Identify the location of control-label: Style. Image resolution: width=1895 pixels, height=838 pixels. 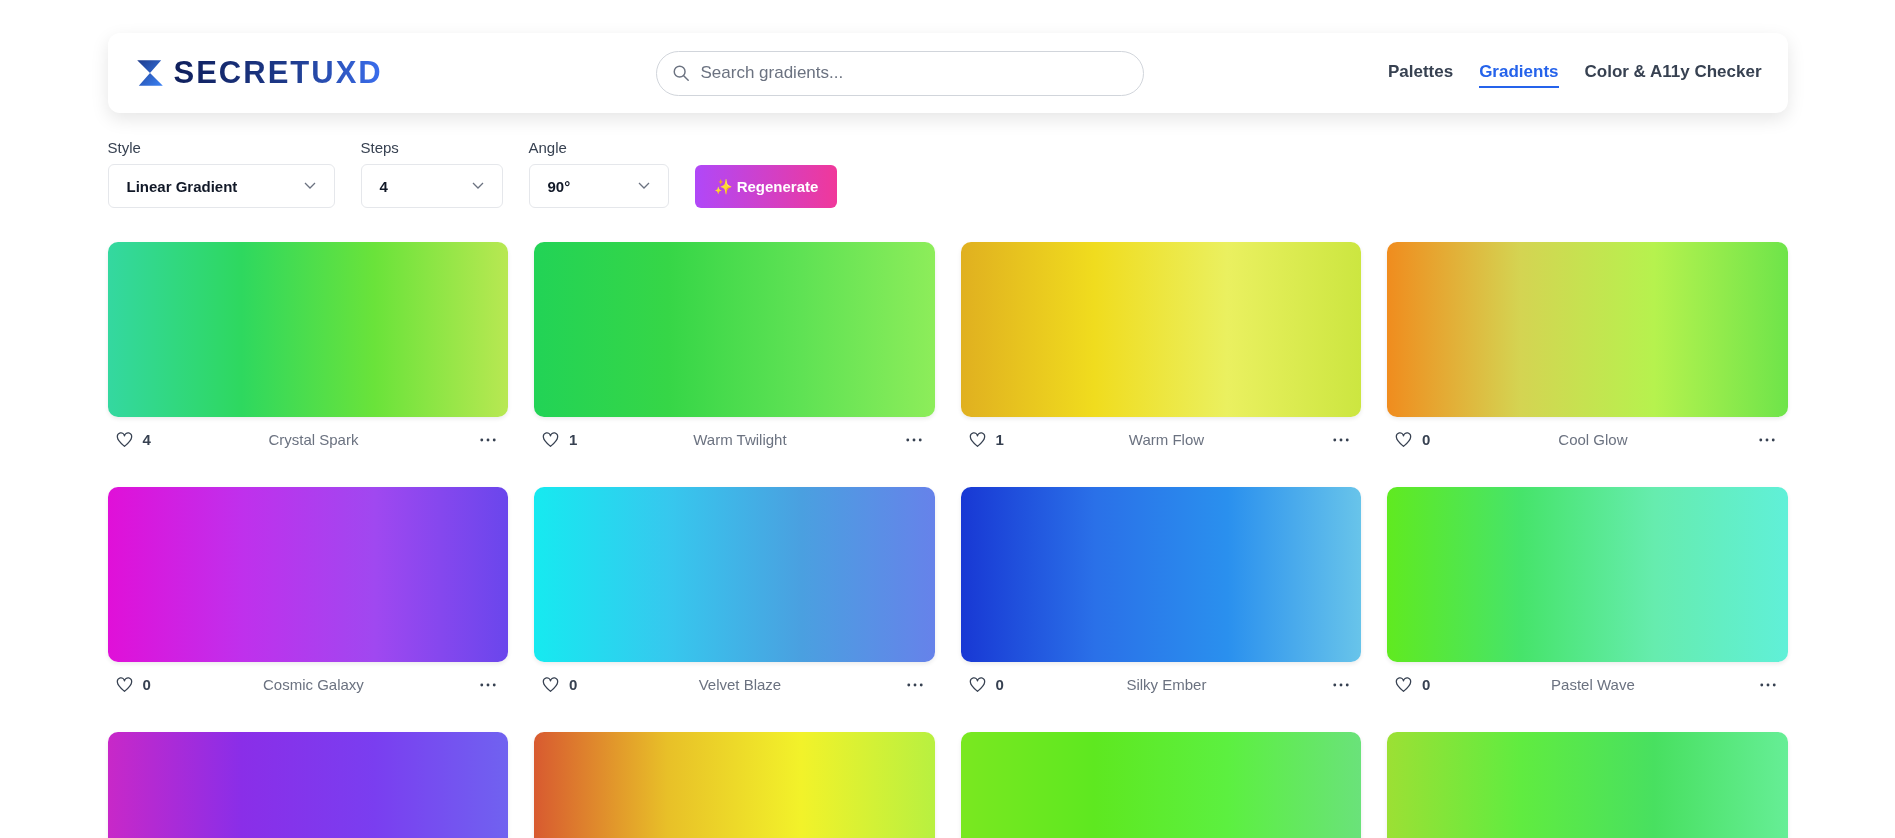
(124, 147).